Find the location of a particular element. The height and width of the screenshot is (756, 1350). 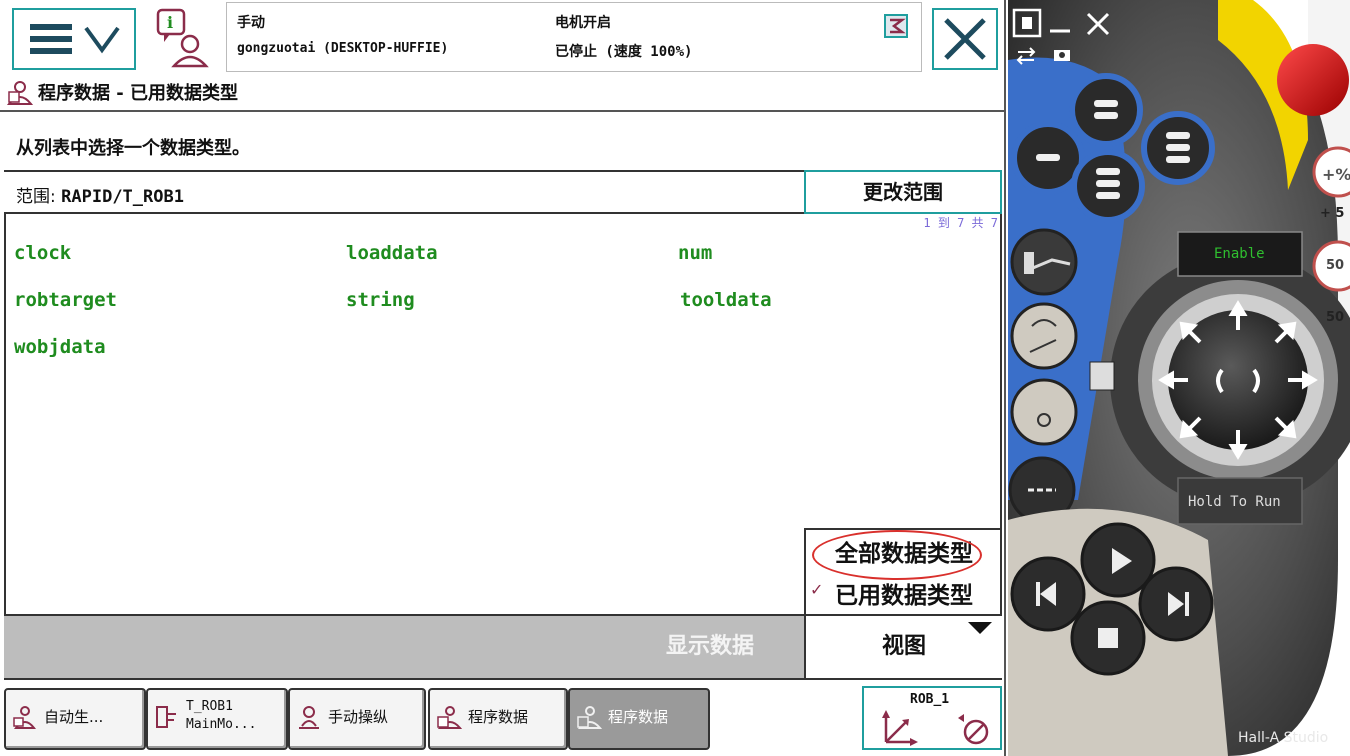

list-item: string is located at coordinates (380, 300).